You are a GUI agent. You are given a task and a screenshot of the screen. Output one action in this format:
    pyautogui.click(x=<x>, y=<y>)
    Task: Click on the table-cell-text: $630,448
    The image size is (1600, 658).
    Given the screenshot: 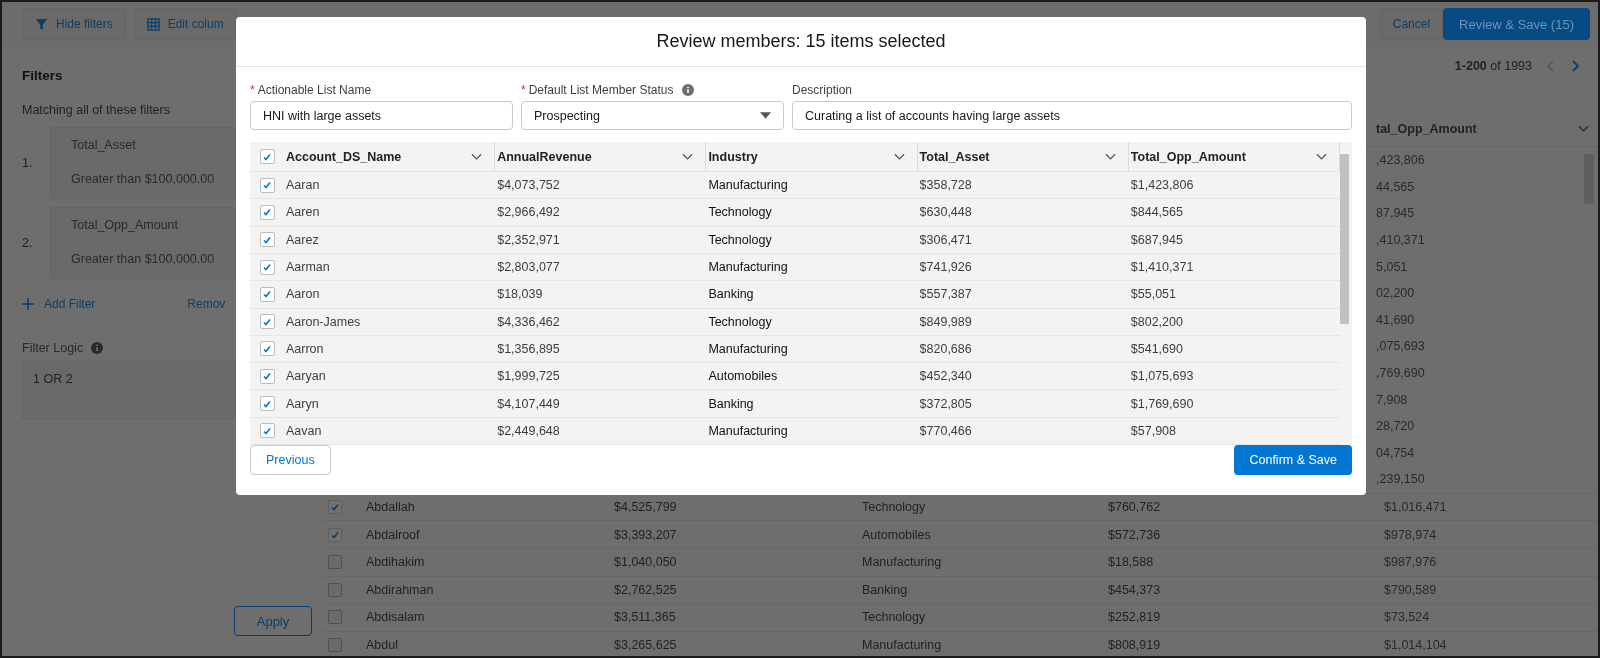 What is the action you would take?
    pyautogui.click(x=945, y=212)
    